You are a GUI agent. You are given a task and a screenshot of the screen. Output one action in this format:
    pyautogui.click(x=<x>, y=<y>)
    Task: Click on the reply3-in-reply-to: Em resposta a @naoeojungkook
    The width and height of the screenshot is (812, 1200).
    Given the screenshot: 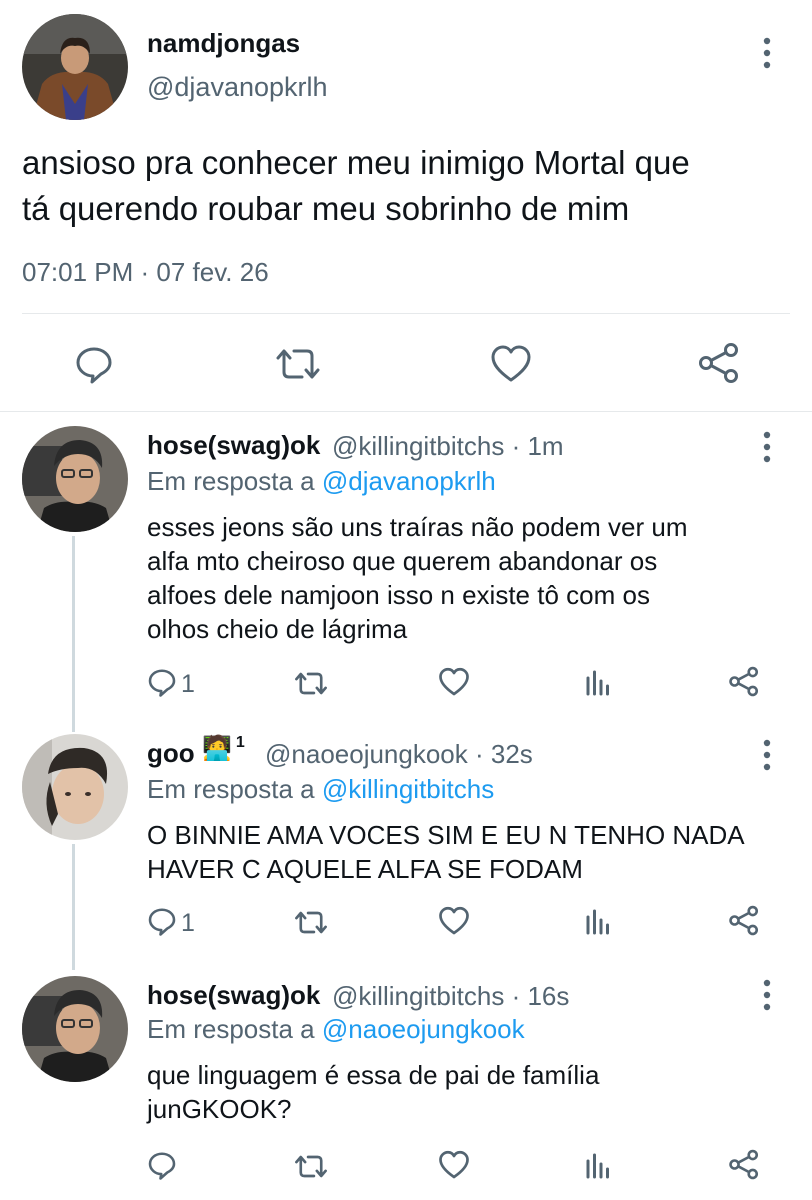 What is the action you would take?
    pyautogui.click(x=336, y=1029)
    